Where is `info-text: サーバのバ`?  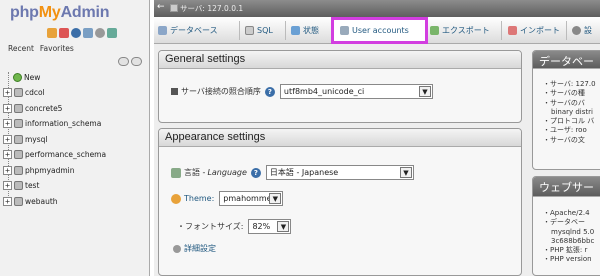
info-text: サーバのバ is located at coordinates (567, 102).